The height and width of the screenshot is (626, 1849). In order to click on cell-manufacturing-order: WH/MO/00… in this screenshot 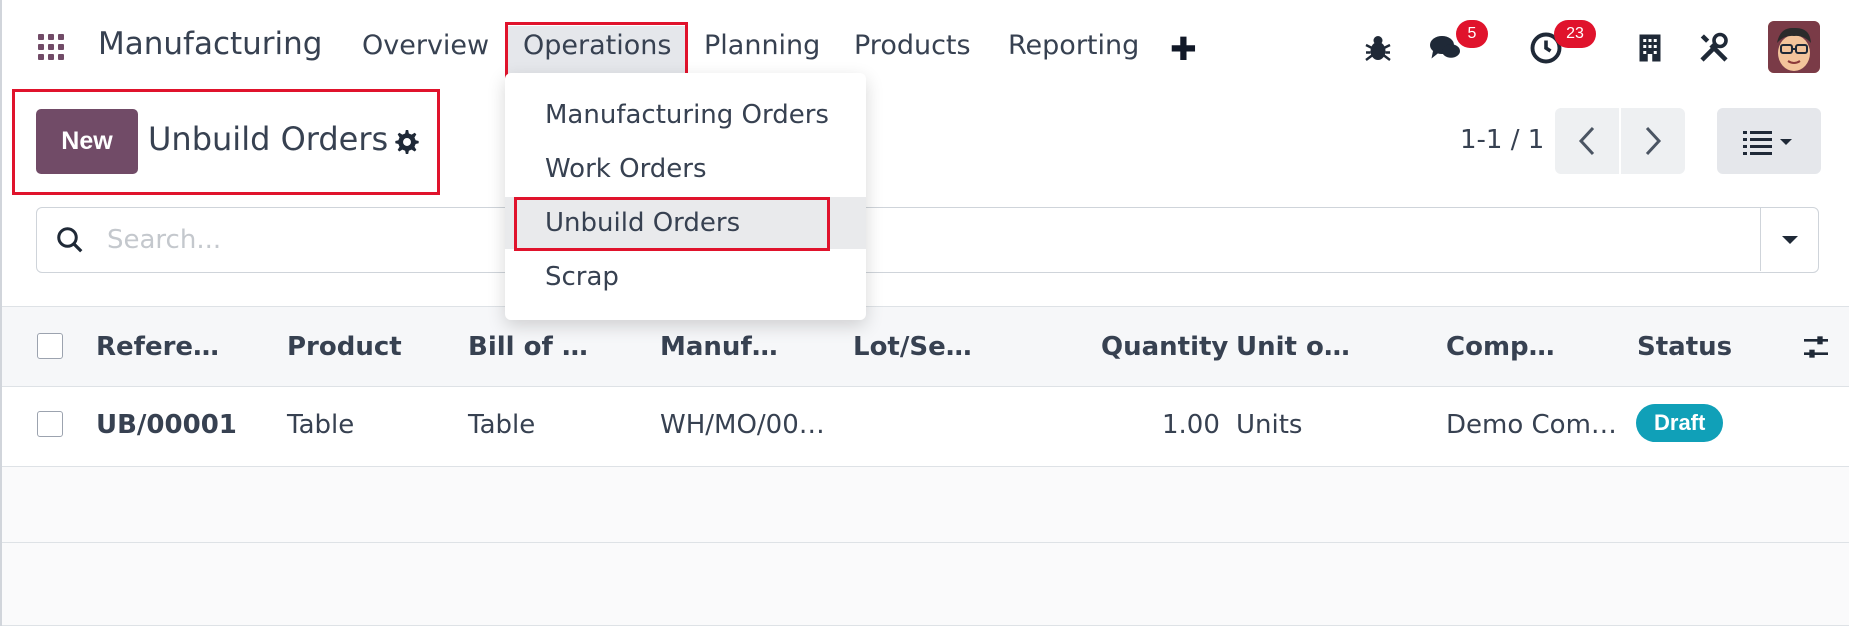, I will do `click(742, 425)`.